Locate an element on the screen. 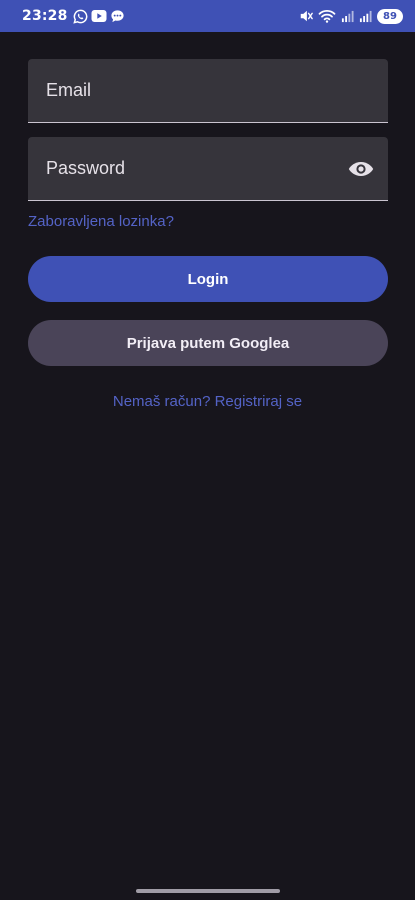 This screenshot has width=415, height=900. whatsapp-icon is located at coordinates (80, 16).